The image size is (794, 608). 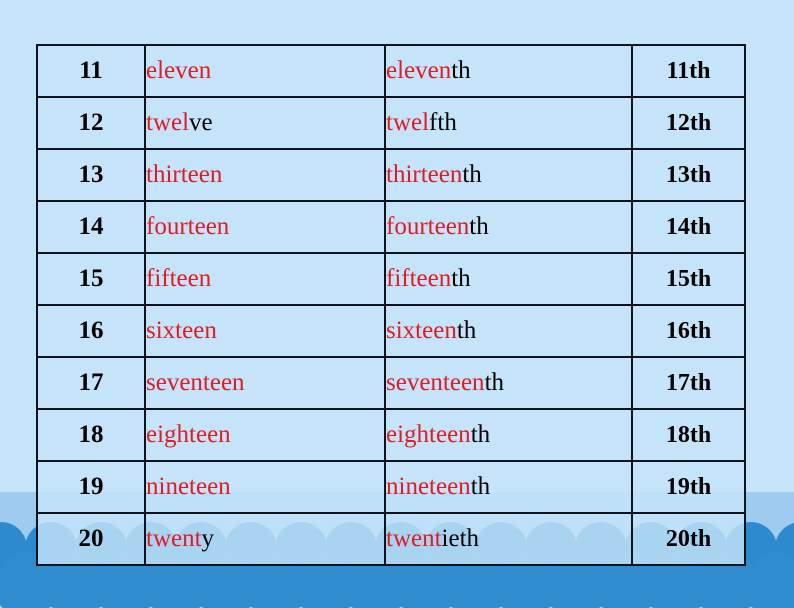 I want to click on ordinal-number-cell: 17th, so click(x=688, y=383).